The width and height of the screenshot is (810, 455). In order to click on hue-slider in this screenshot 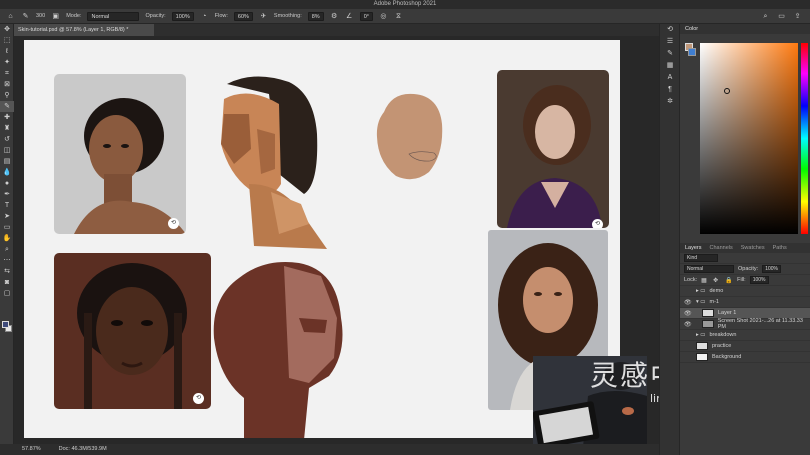, I will do `click(804, 138)`.